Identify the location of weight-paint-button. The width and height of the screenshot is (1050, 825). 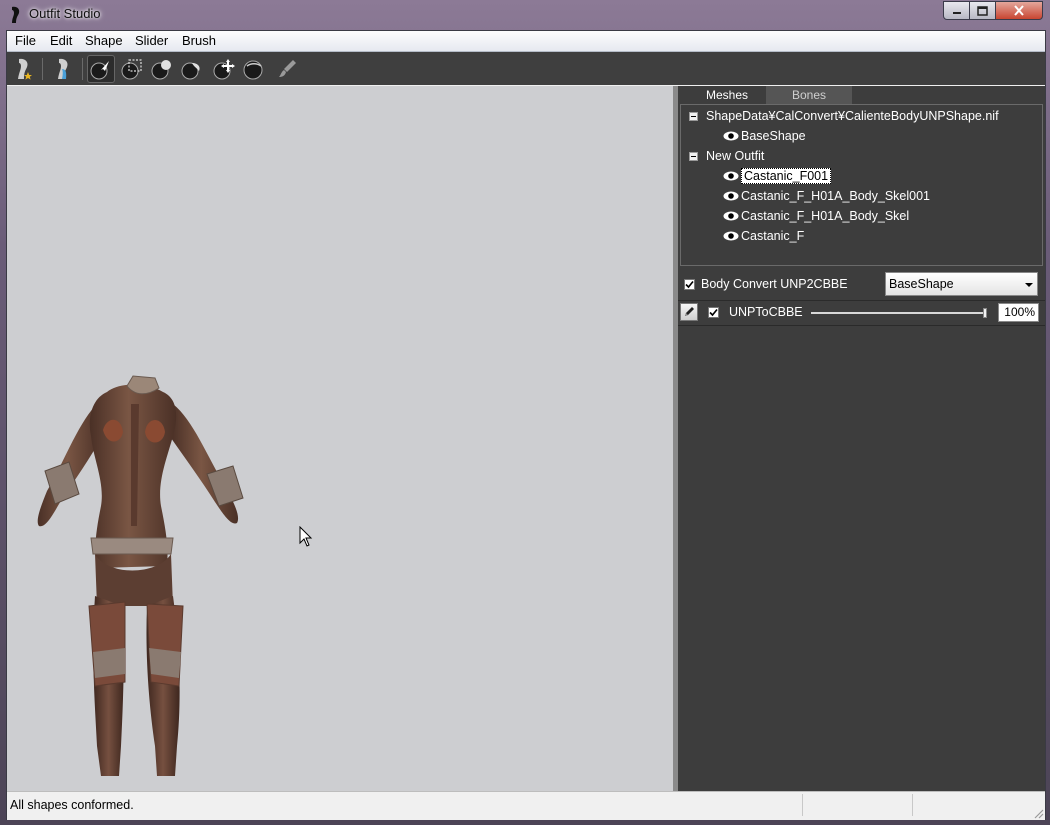
(287, 69).